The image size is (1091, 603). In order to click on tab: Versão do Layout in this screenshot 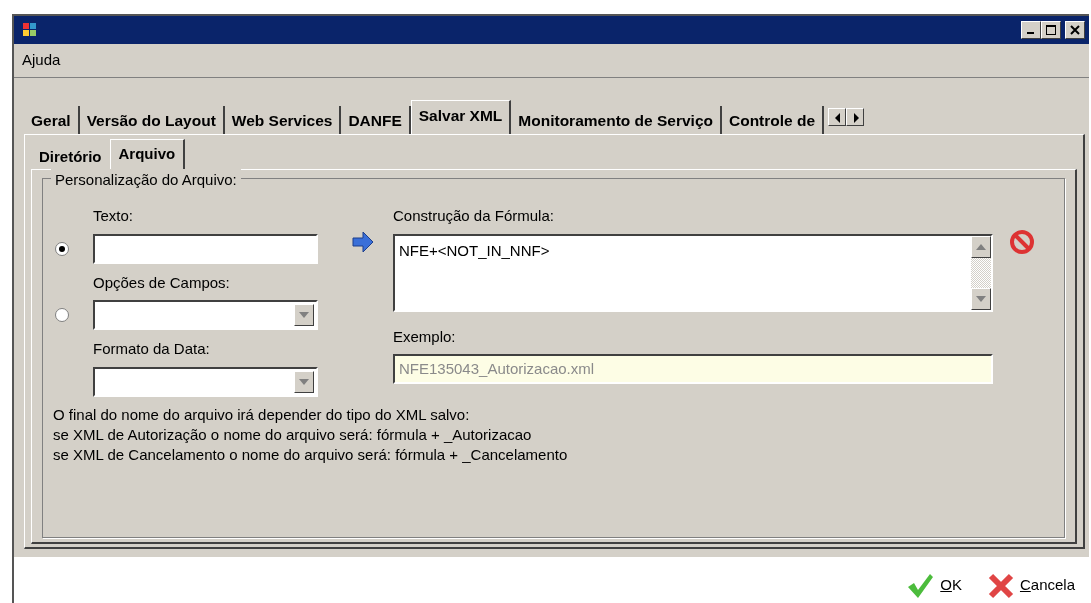, I will do `click(152, 120)`.